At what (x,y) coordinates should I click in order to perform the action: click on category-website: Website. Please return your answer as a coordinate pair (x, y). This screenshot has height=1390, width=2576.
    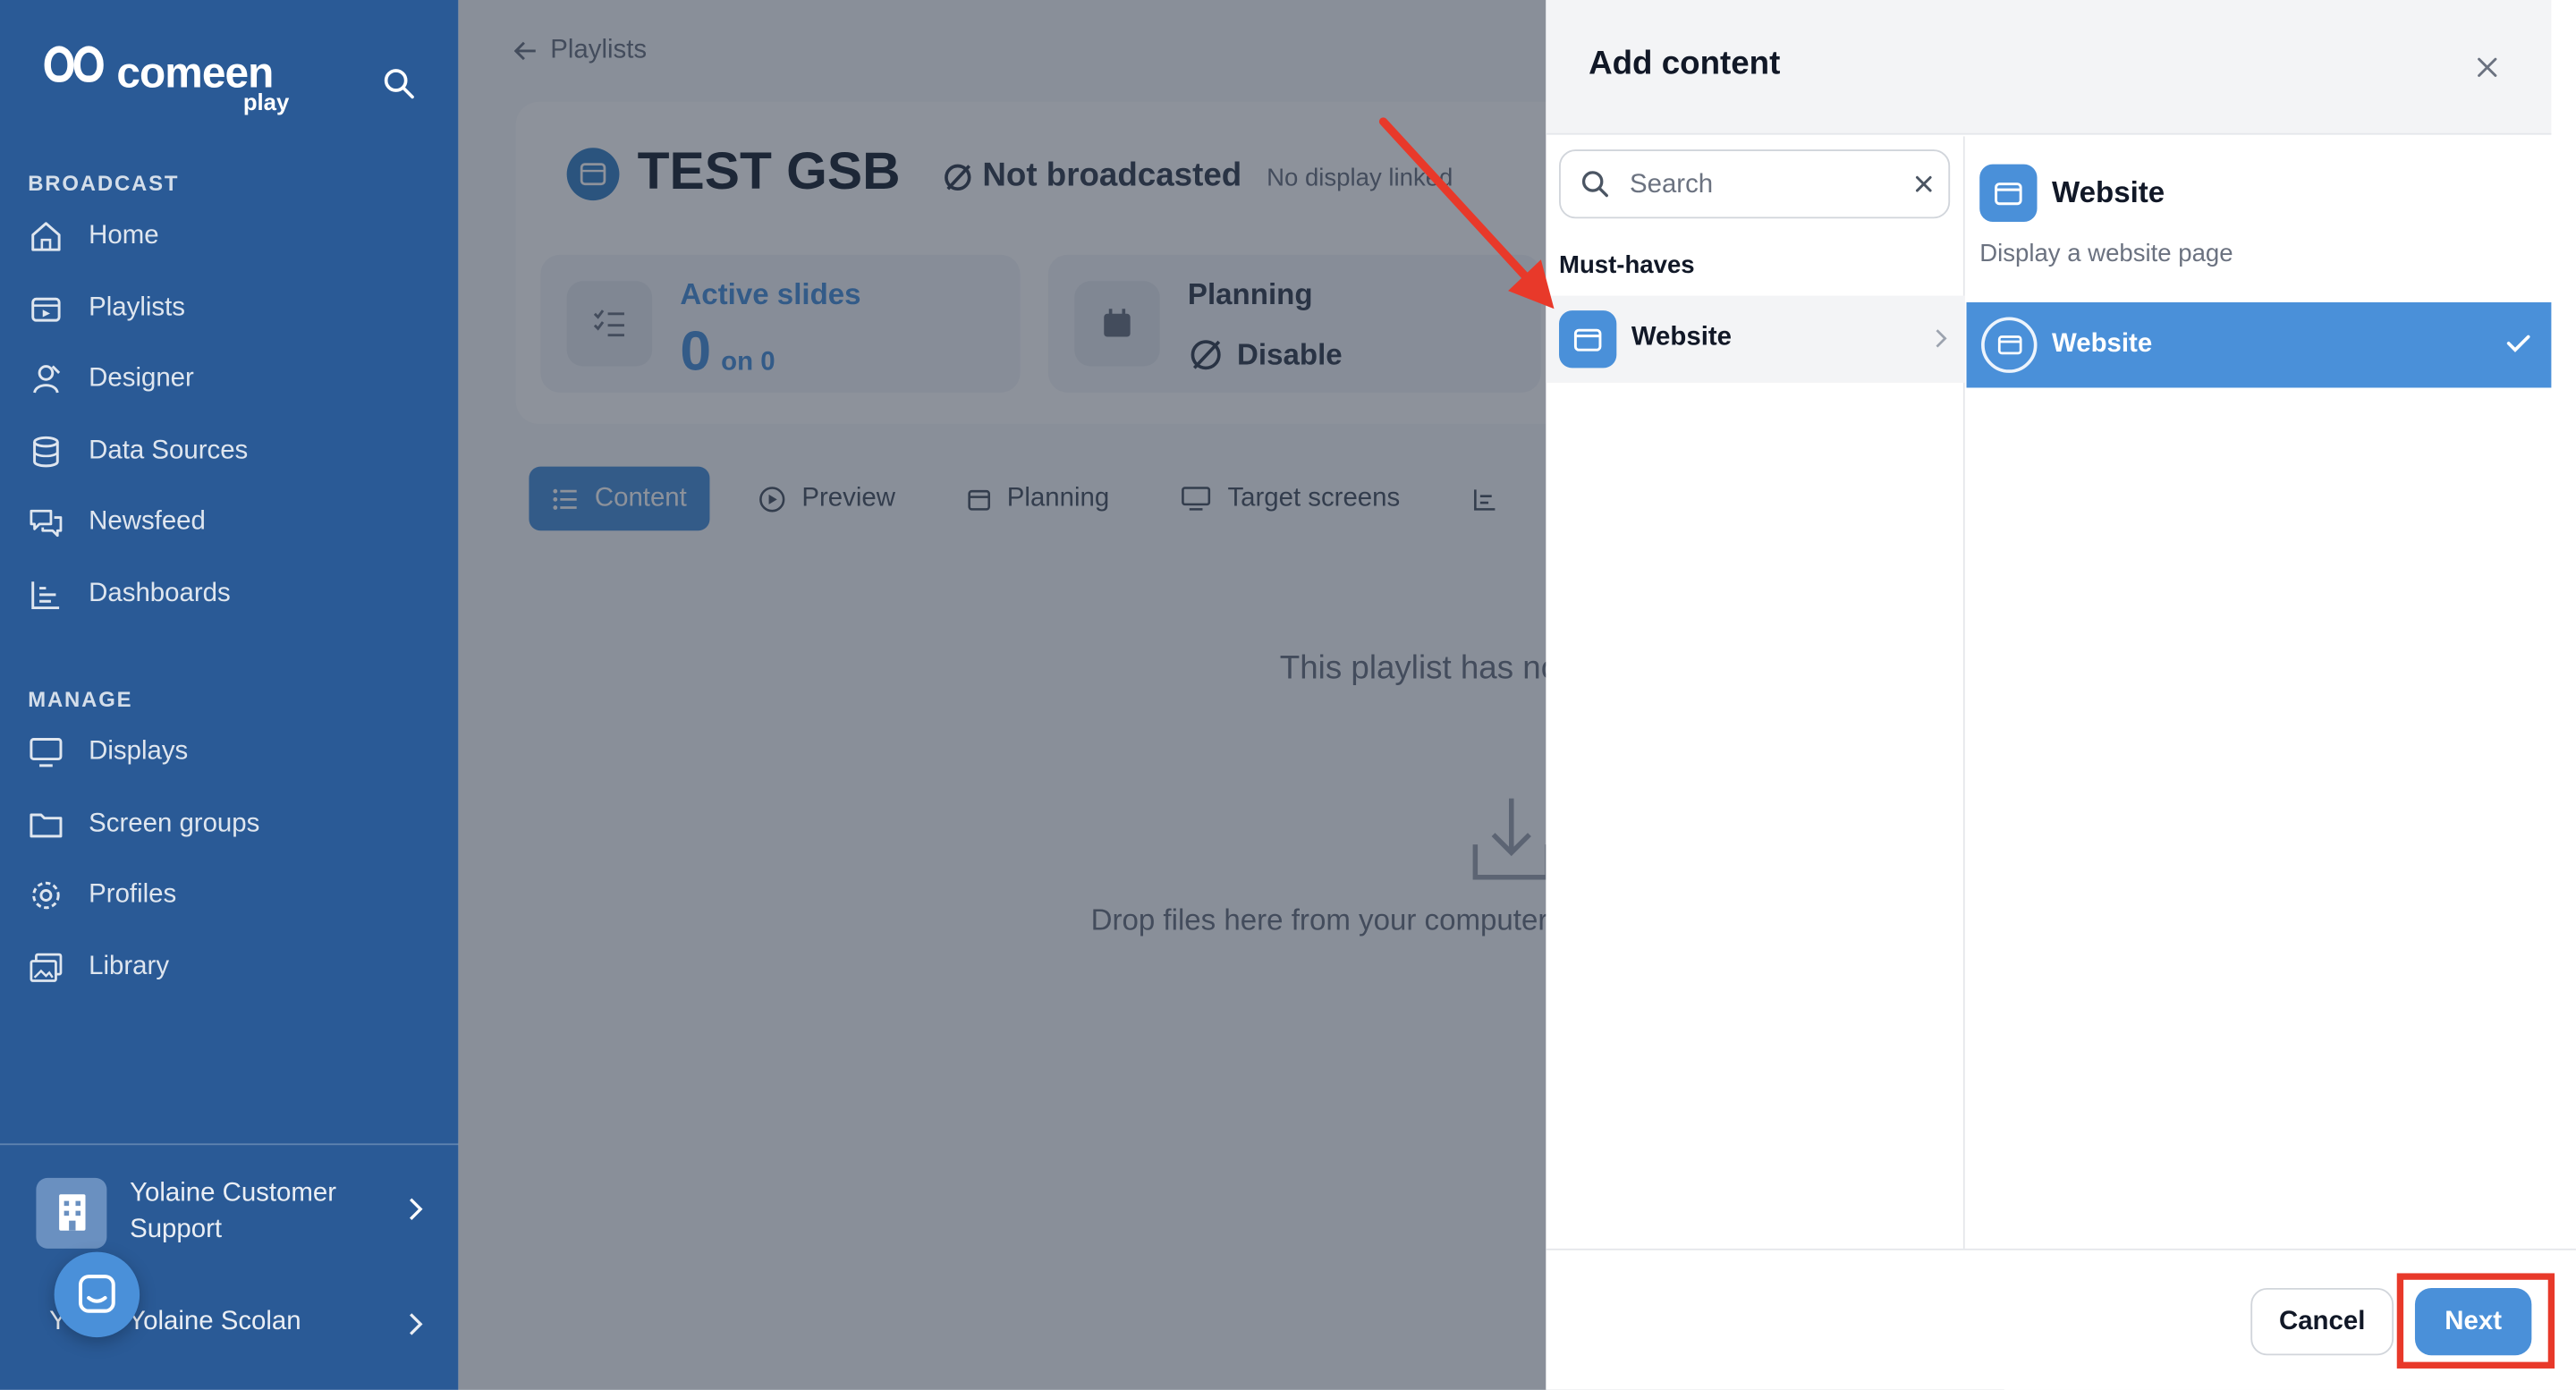
    Looking at the image, I should click on (1755, 339).